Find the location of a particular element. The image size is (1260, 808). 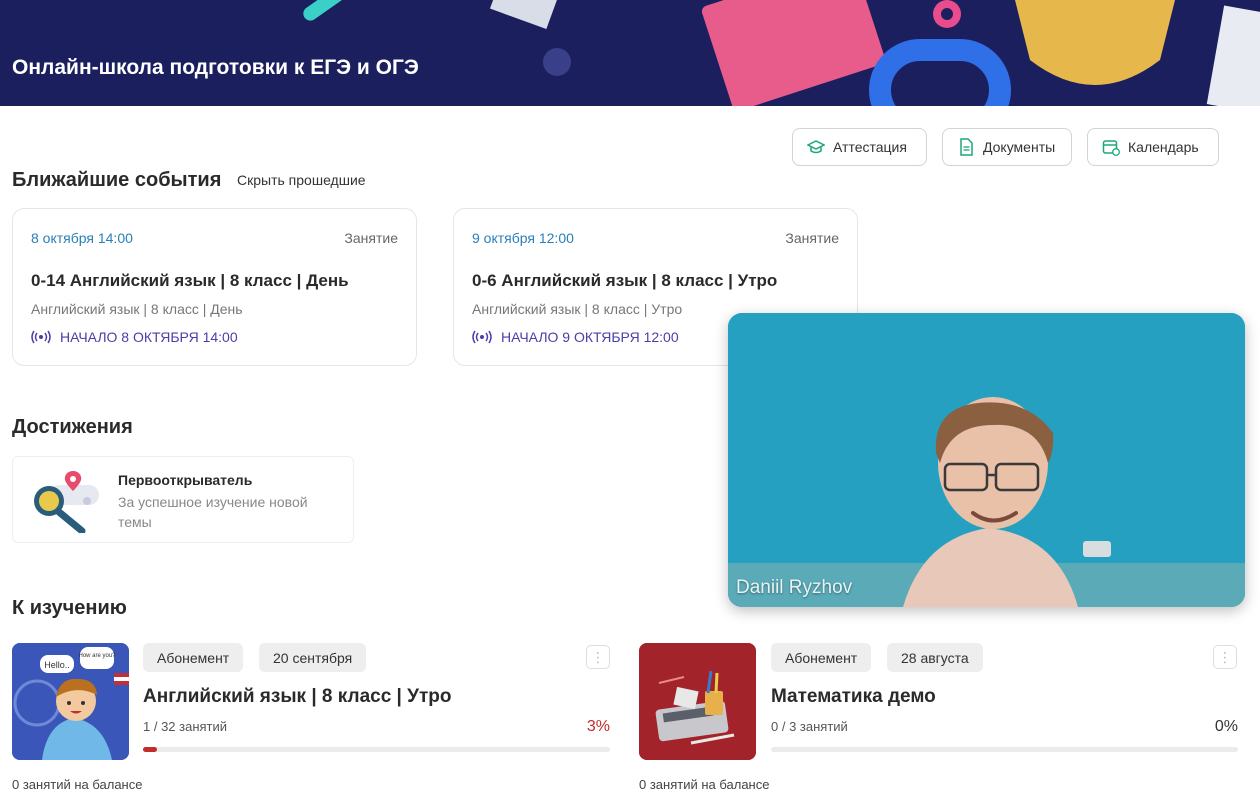

achievements-heading: Достижения is located at coordinates (72, 427).